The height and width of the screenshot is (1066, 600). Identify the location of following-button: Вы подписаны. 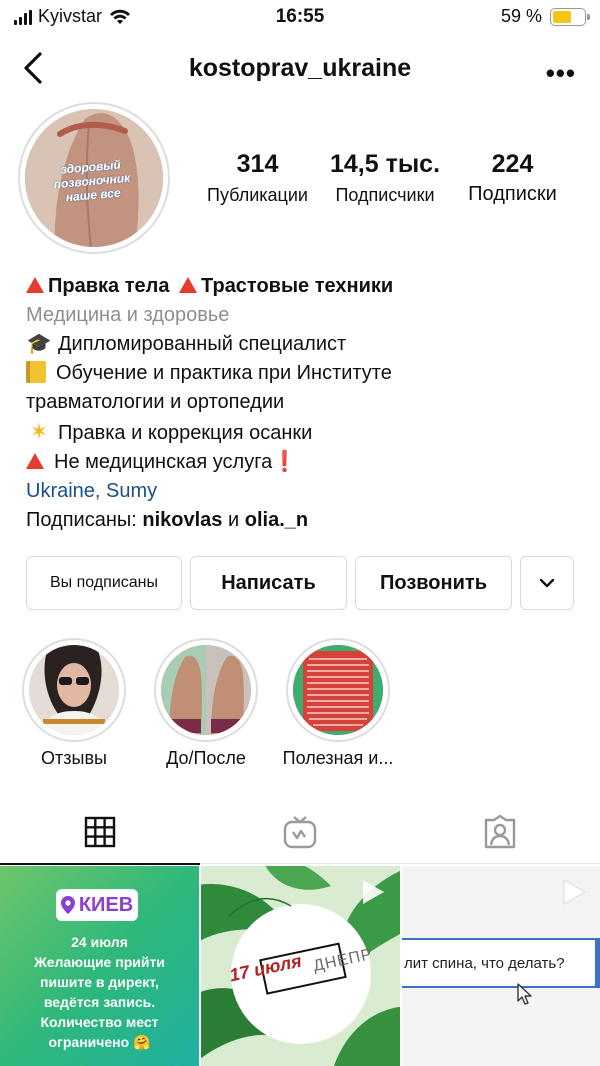
(104, 583).